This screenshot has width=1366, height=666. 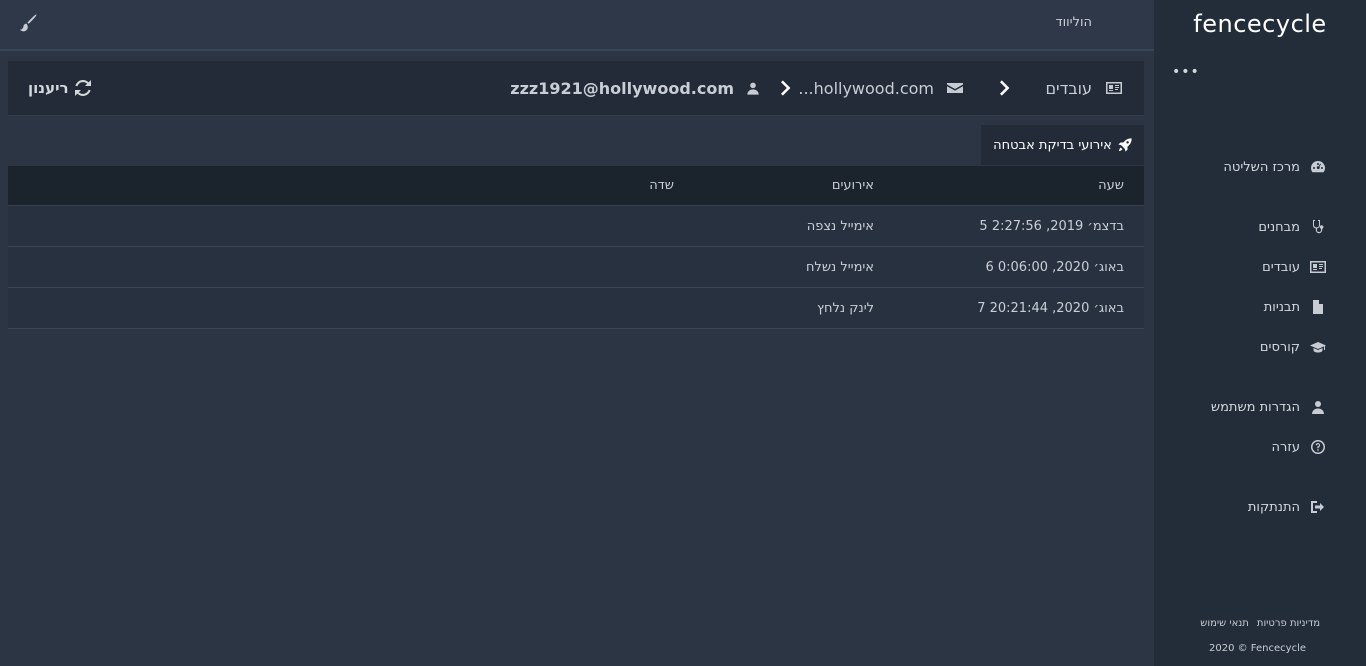 I want to click on header-time: שעה, so click(x=1111, y=185).